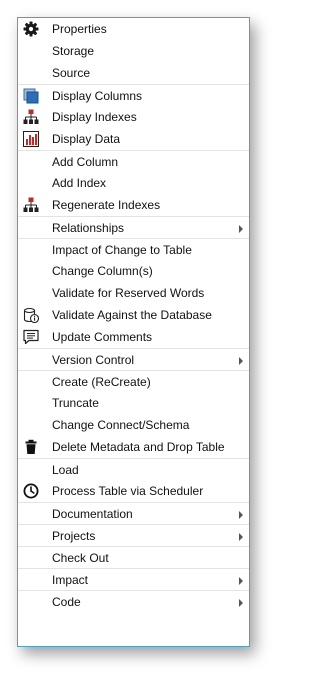 The width and height of the screenshot is (320, 697). Describe the element at coordinates (94, 117) in the screenshot. I see `menu-item-label: Display Indexes` at that location.